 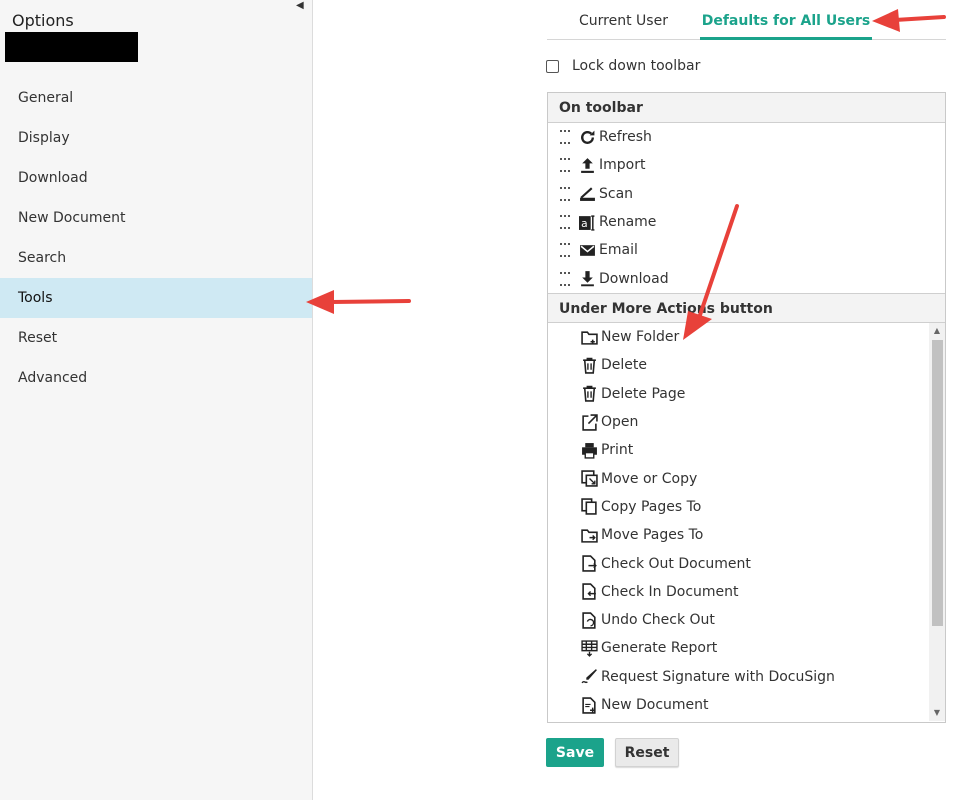 I want to click on collapse-sidebar-icon: ◀, so click(x=300, y=6).